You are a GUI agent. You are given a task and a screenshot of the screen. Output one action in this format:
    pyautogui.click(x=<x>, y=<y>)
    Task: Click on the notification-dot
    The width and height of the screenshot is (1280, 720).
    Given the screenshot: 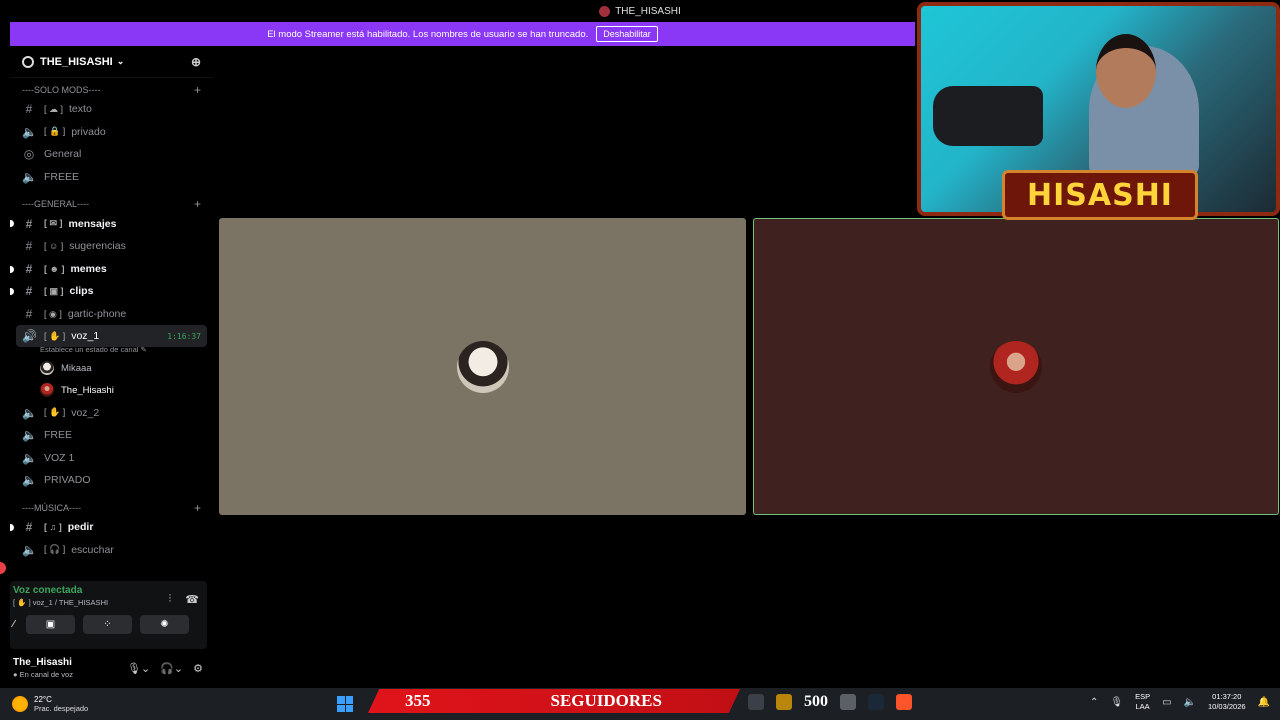 What is the action you would take?
    pyautogui.click(x=3, y=568)
    